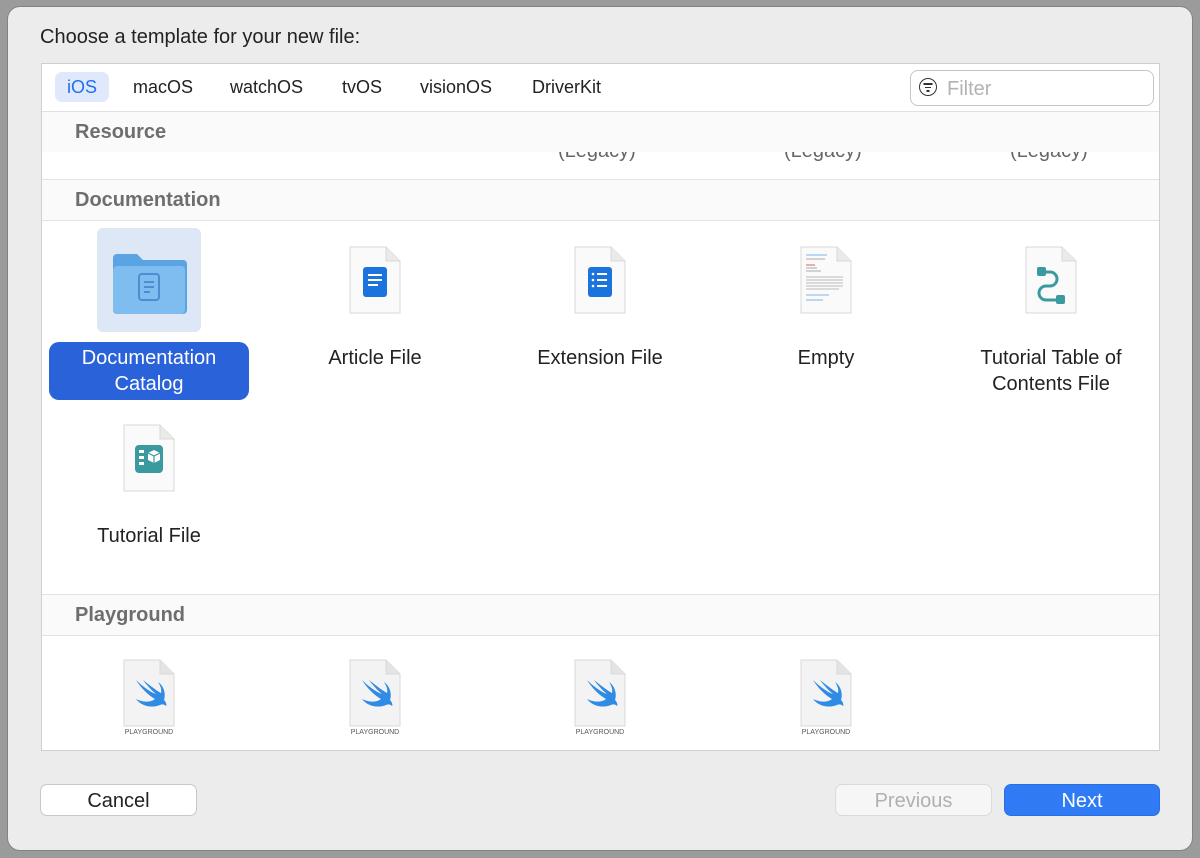 This screenshot has width=1200, height=858. I want to click on filter-field, so click(1032, 88).